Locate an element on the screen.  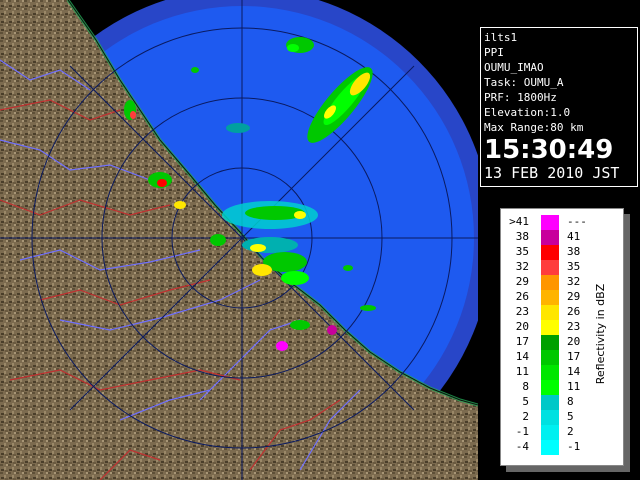
legend-upper-value: 14 is located at coordinates (574, 371).